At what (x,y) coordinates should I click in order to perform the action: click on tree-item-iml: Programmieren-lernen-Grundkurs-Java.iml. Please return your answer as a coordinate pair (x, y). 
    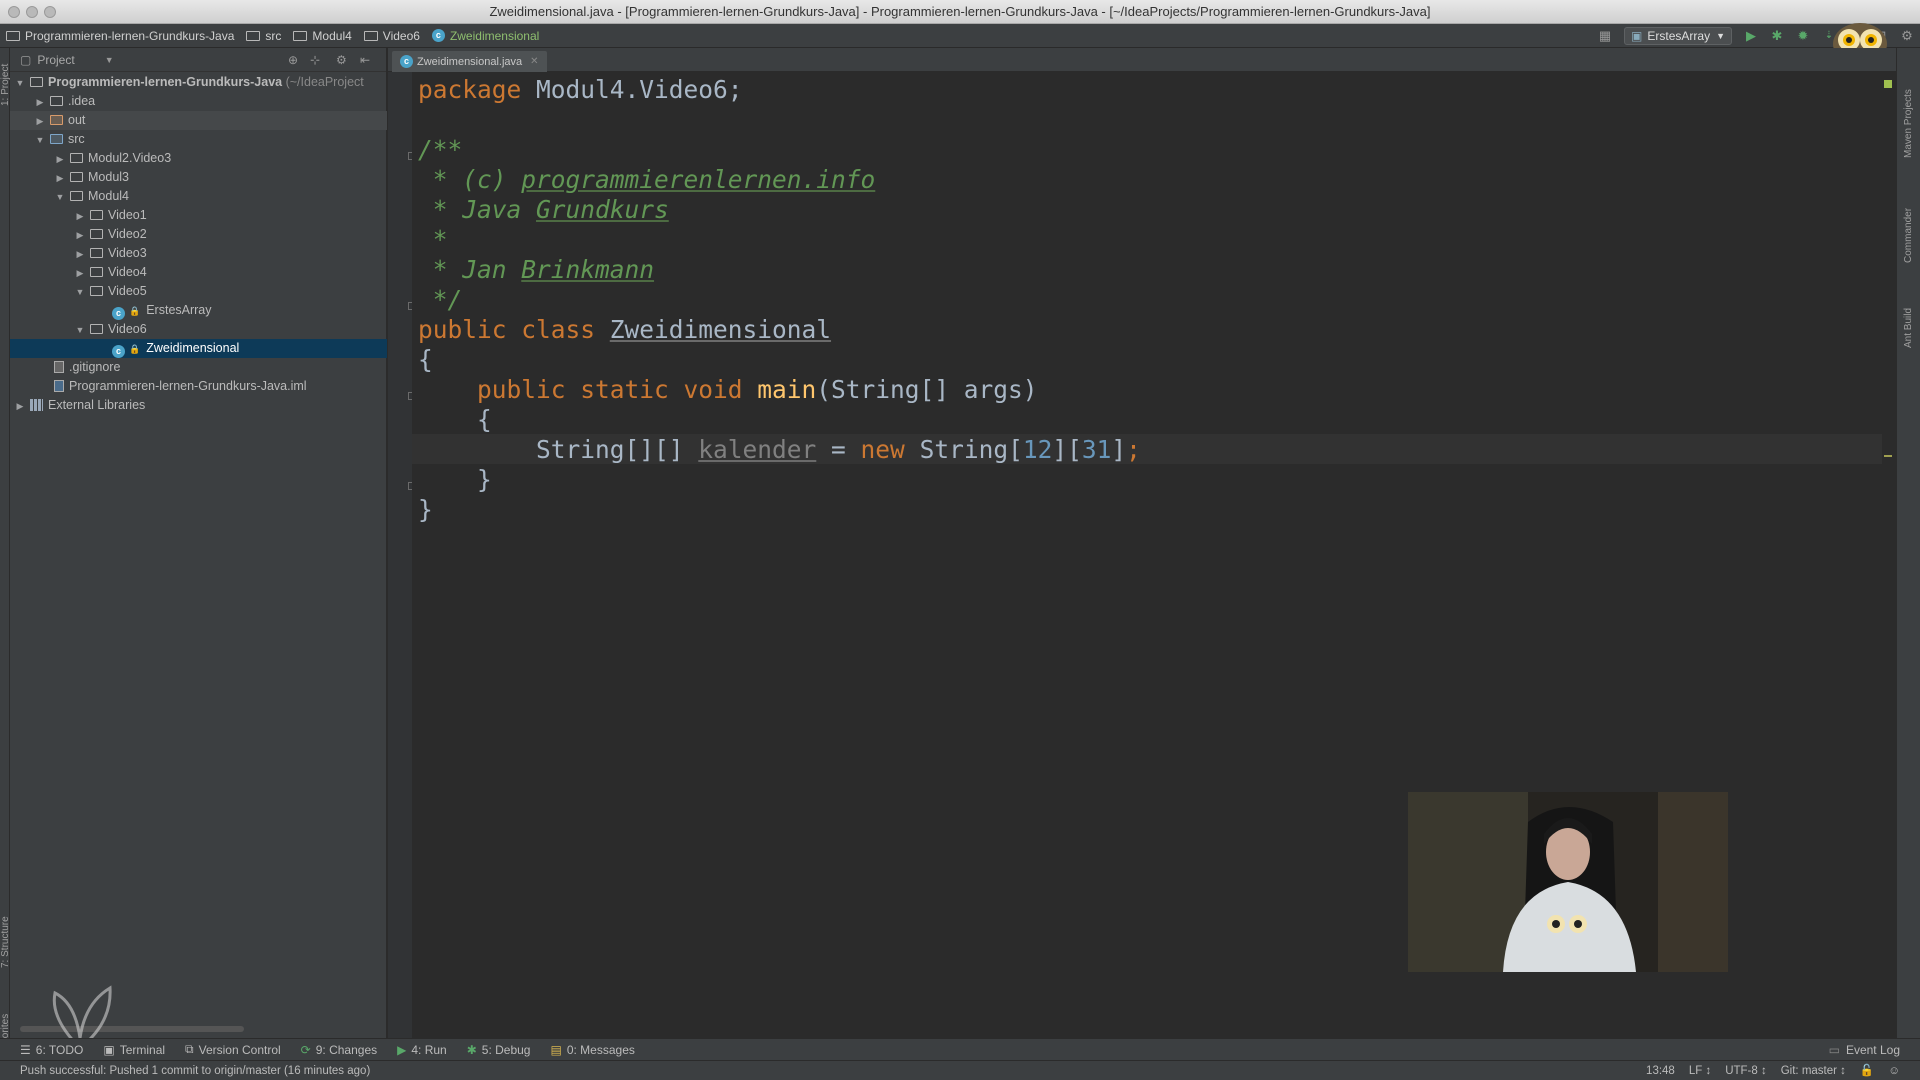
    Looking at the image, I should click on (198, 386).